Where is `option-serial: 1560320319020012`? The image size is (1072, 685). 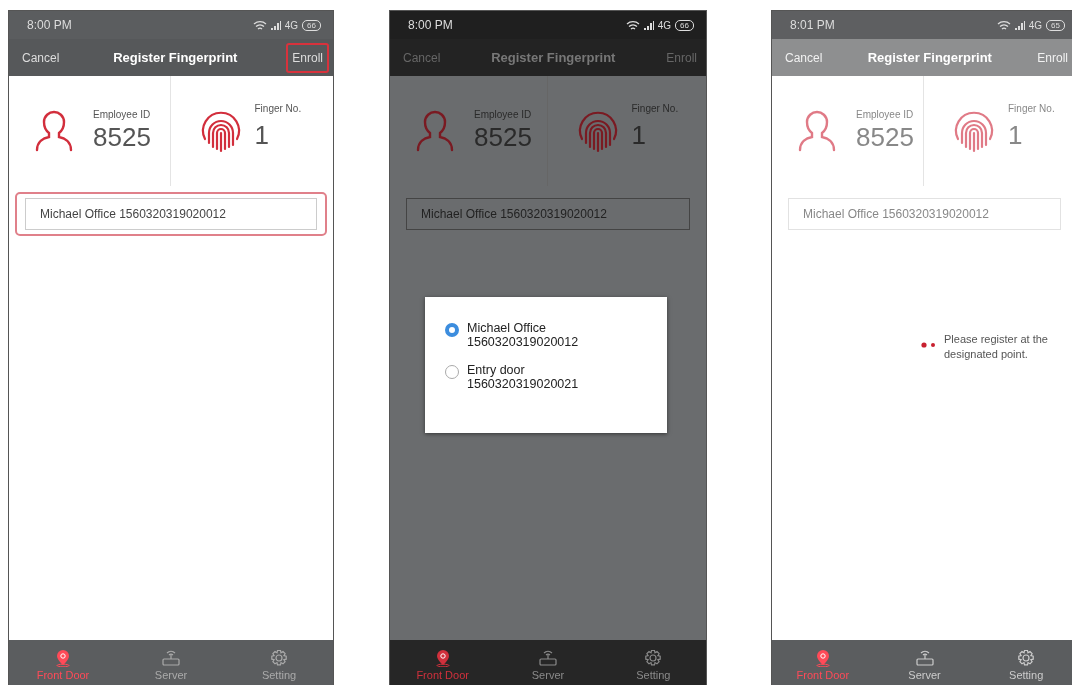 option-serial: 1560320319020012 is located at coordinates (523, 342).